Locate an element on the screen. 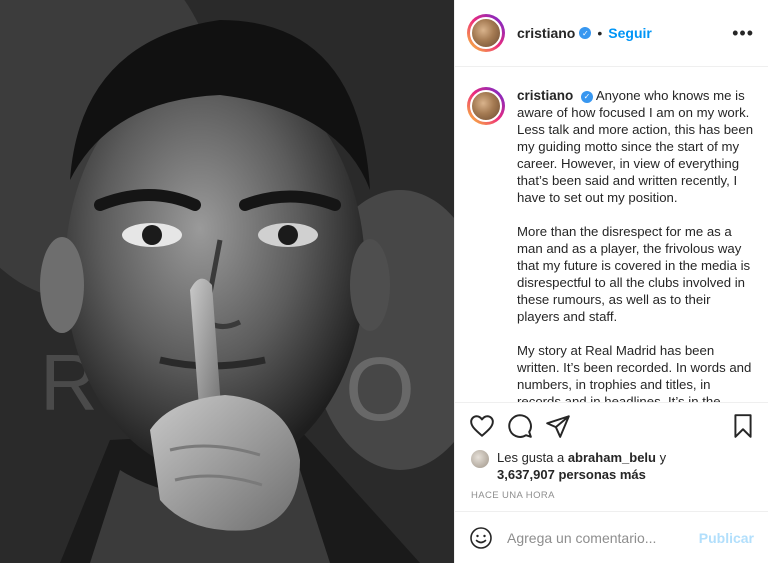  caption-avatar is located at coordinates (486, 106).